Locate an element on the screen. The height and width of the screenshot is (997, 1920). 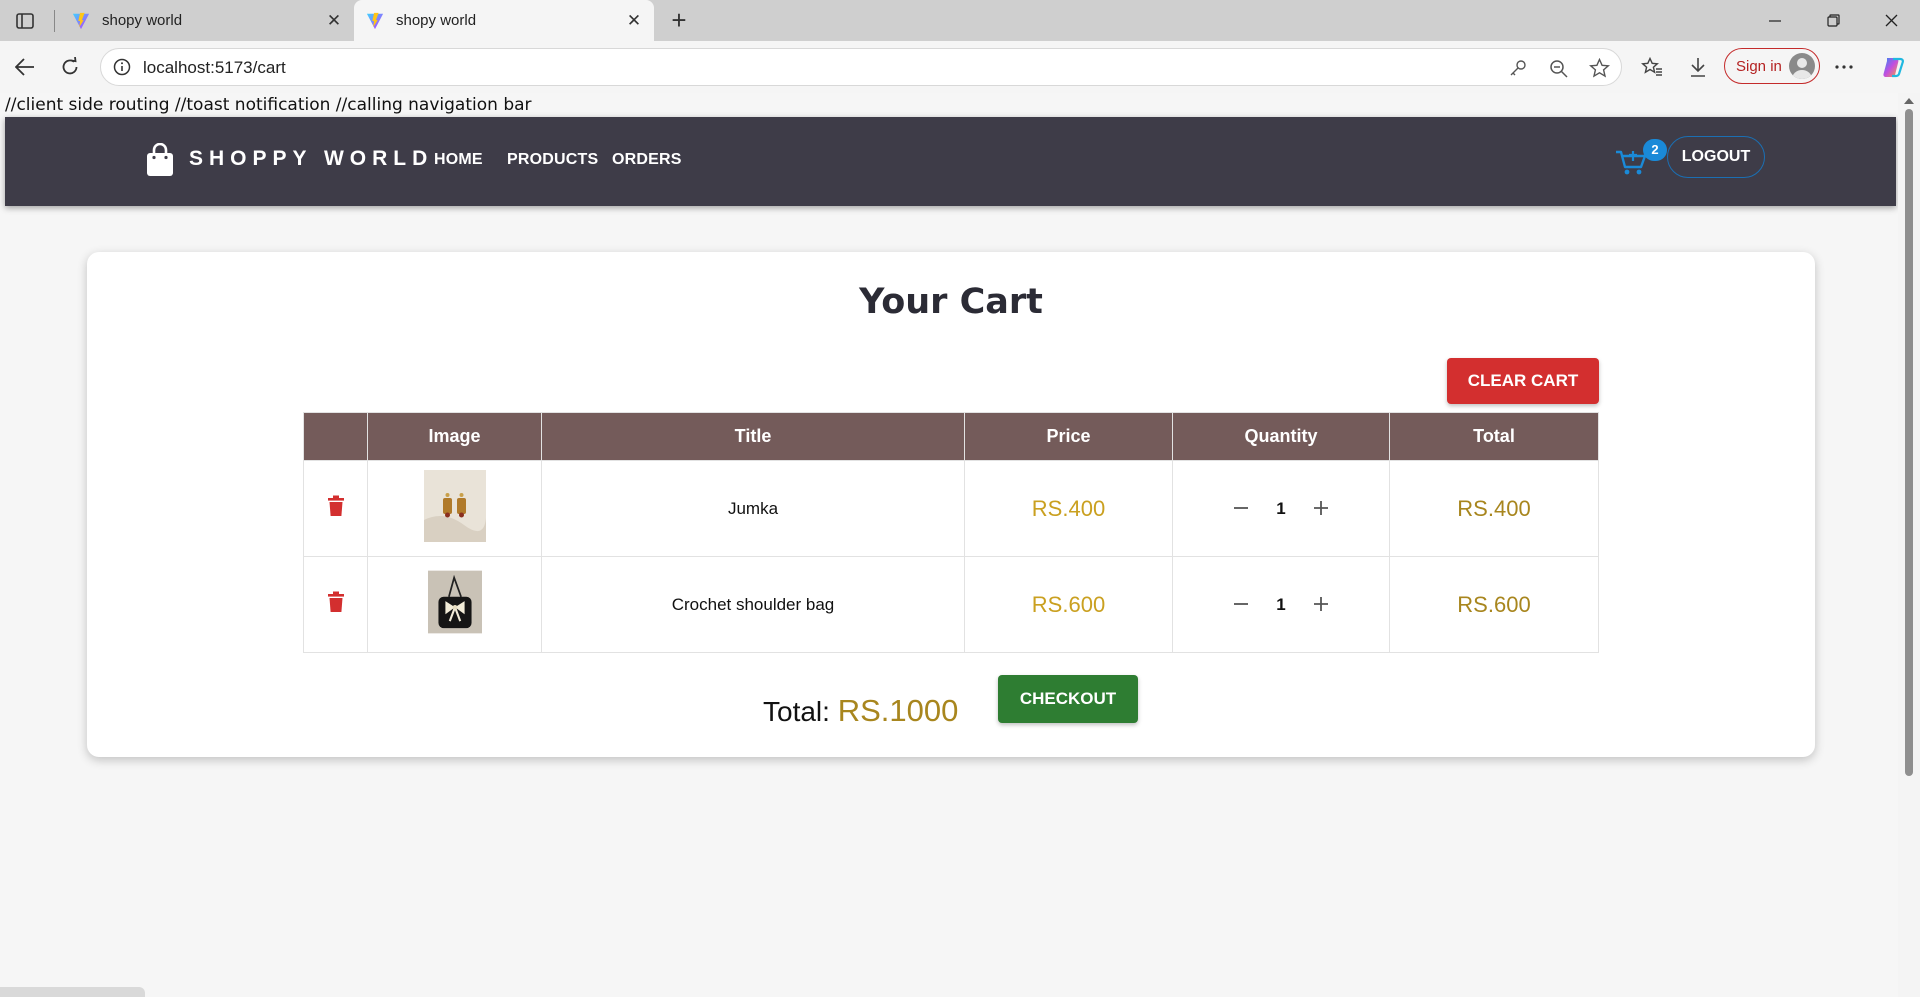
status-bar is located at coordinates (72, 992).